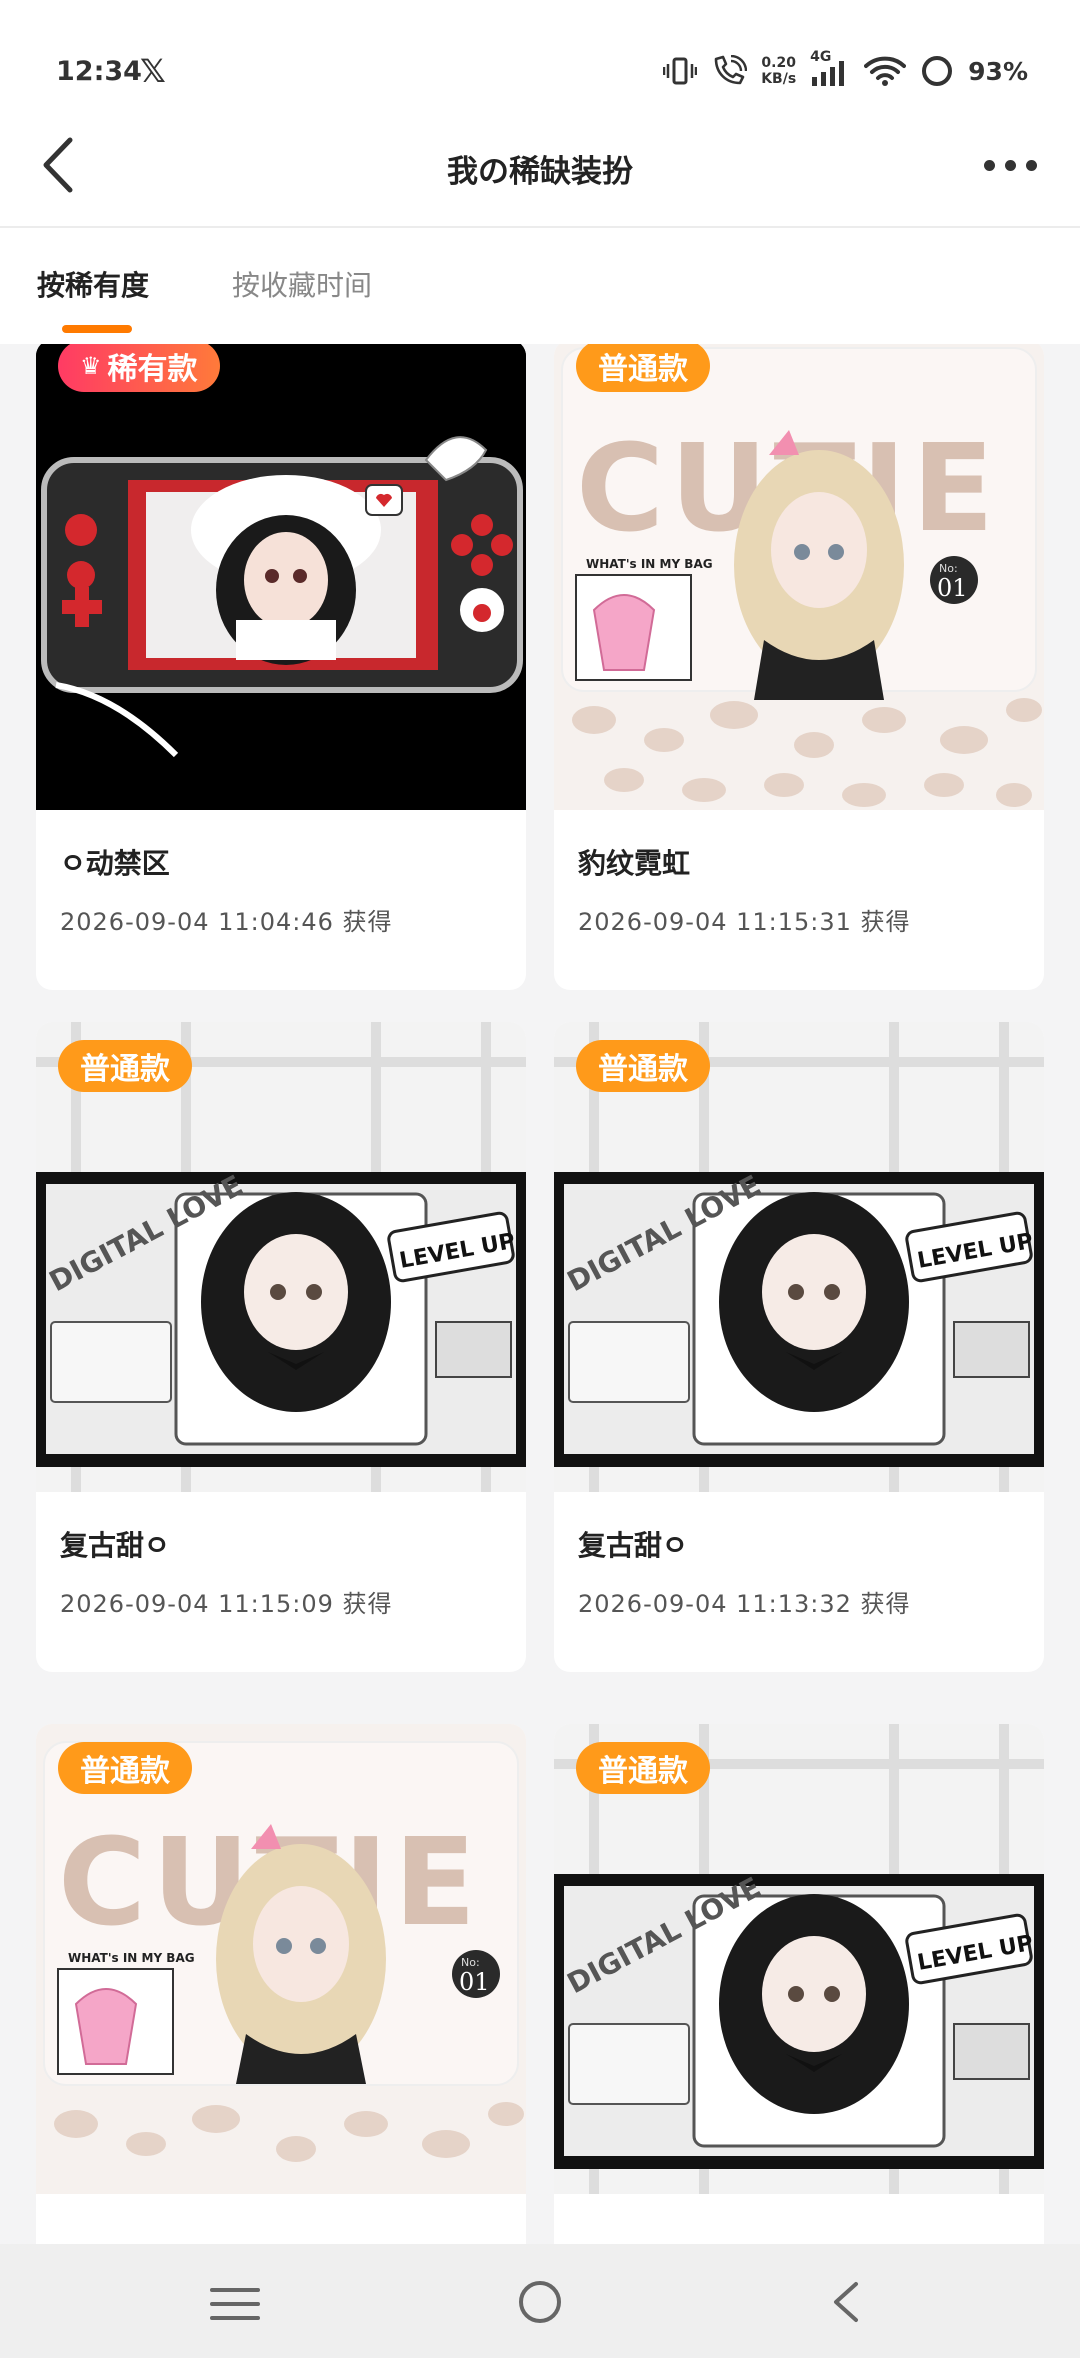  I want to click on badge-label: 稀有款, so click(152, 369).